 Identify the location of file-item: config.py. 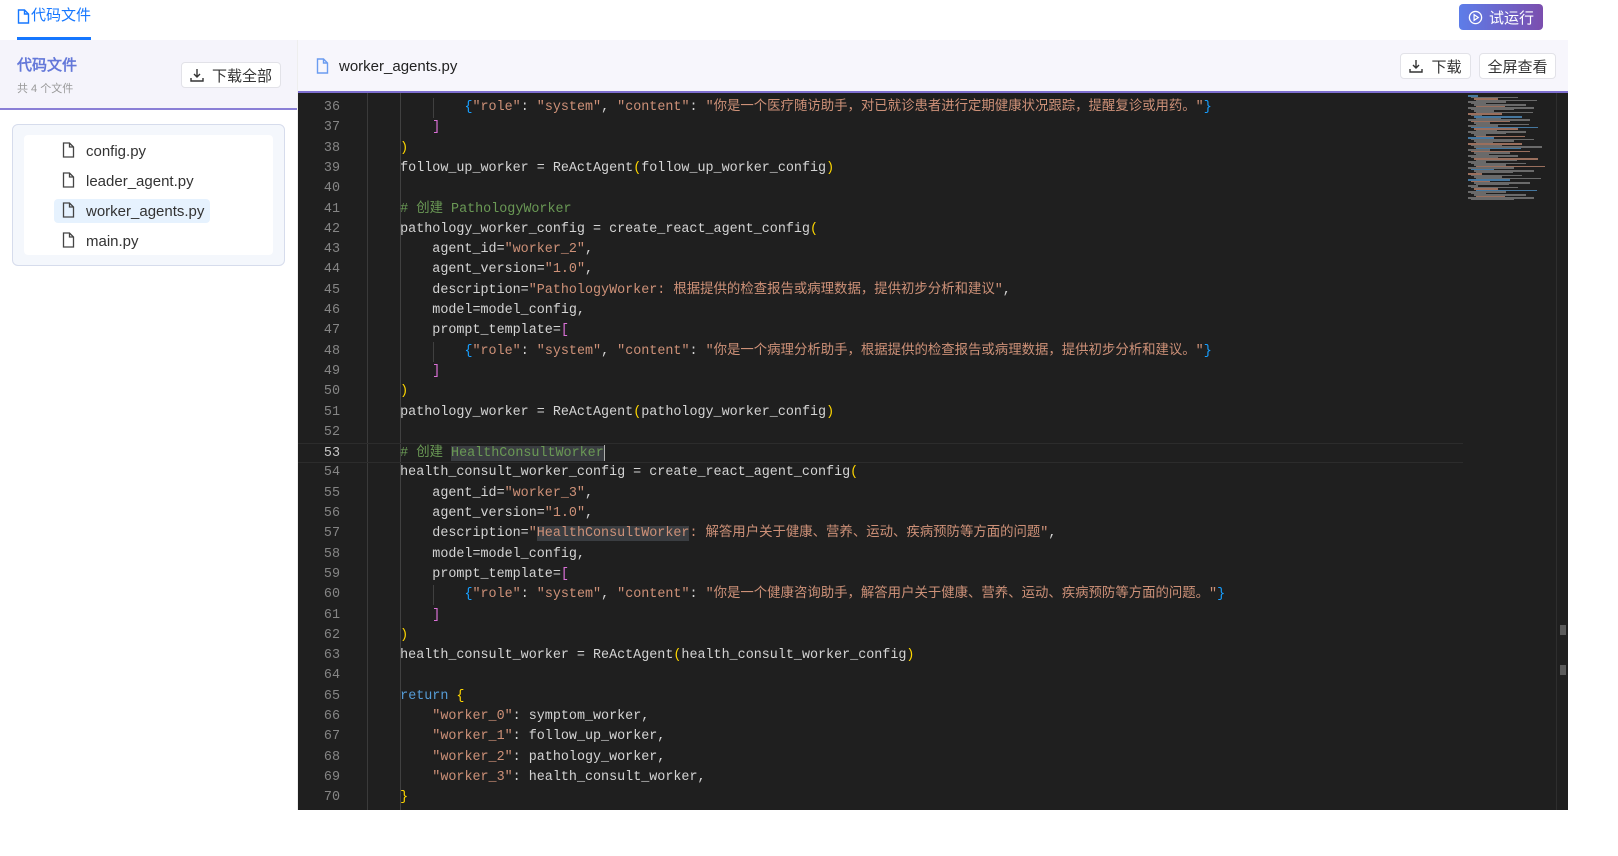
(148, 151).